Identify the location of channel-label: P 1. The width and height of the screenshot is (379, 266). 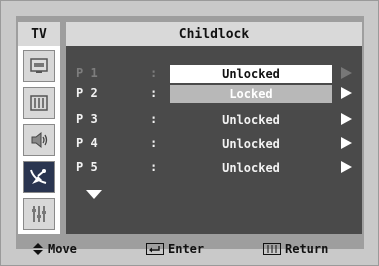
(87, 73).